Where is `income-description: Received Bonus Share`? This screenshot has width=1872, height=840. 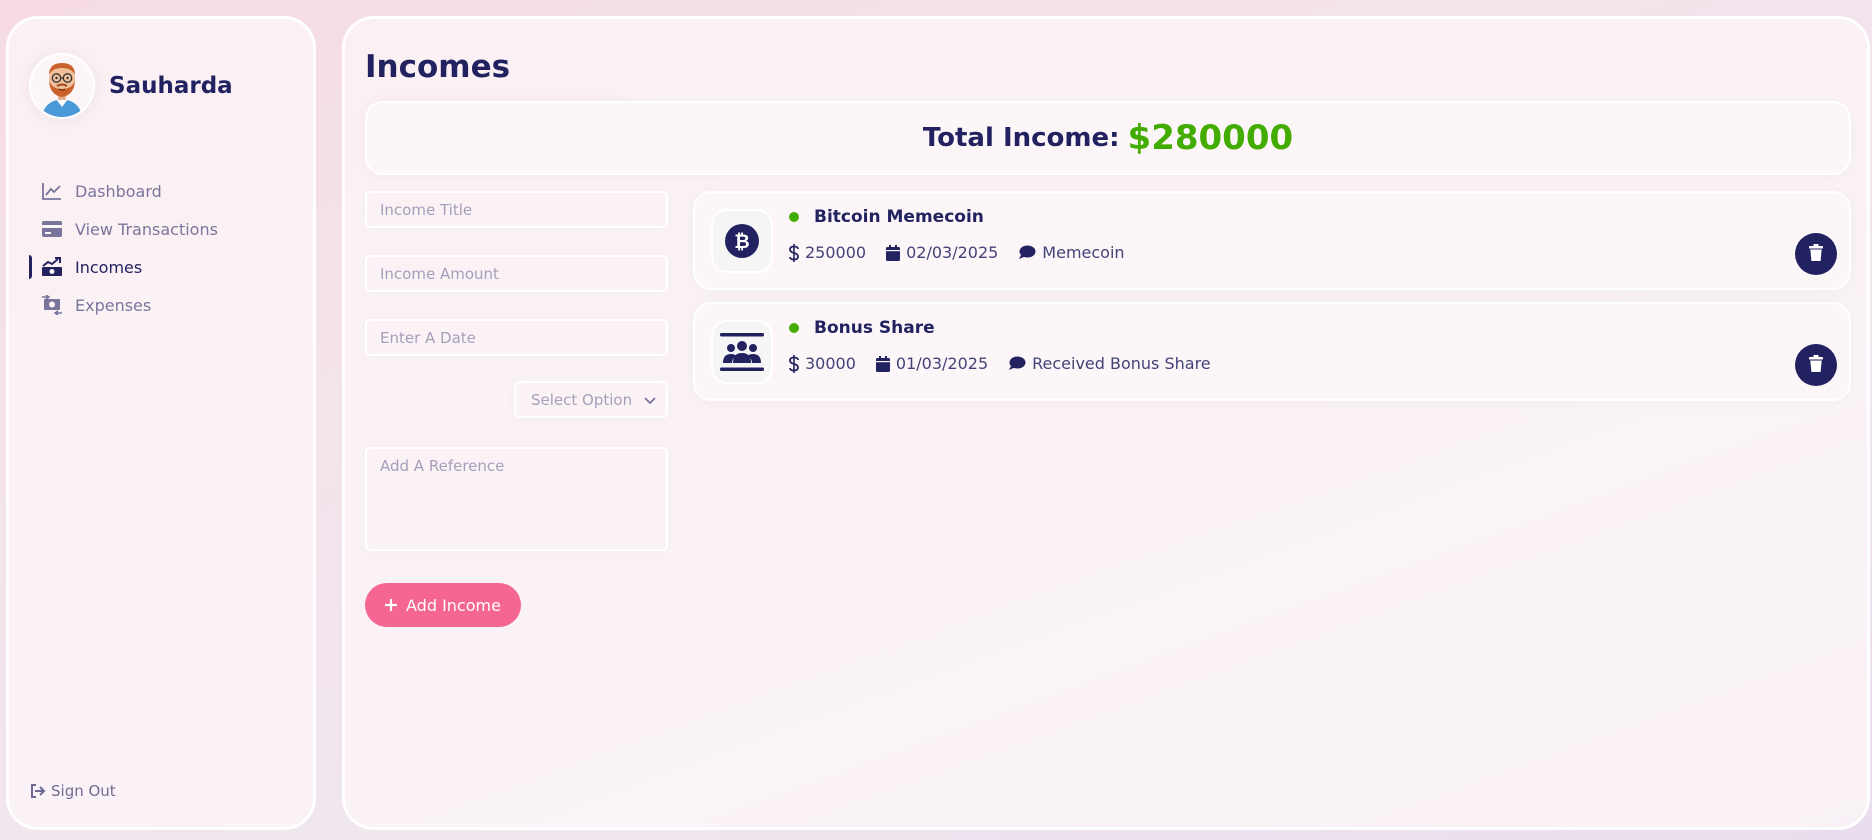
income-description: Received Bonus Share is located at coordinates (1109, 363).